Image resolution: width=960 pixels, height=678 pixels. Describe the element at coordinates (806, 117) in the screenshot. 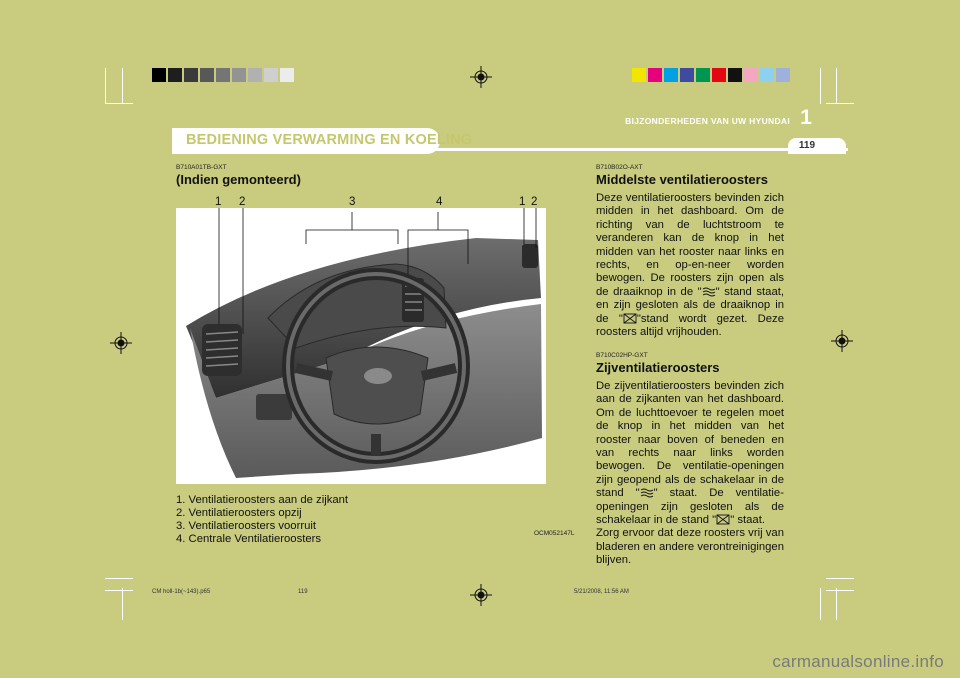

I see `chapter-number: 1` at that location.